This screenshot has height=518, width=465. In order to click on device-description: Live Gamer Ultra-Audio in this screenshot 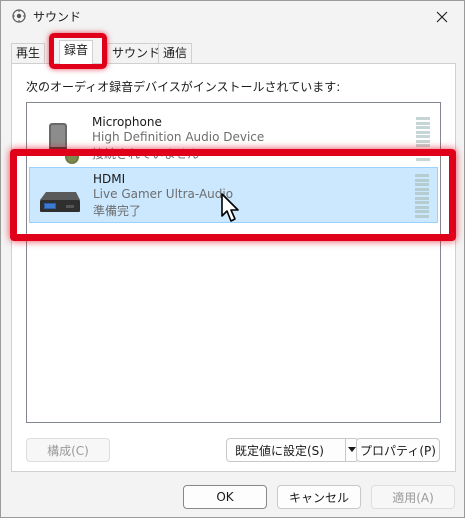, I will do `click(163, 194)`.